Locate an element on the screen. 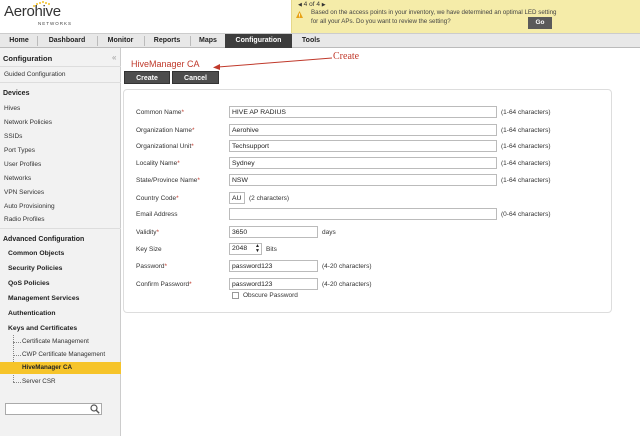  sidebar-item-radio-profiles: Radio Profiles is located at coordinates (24, 219).